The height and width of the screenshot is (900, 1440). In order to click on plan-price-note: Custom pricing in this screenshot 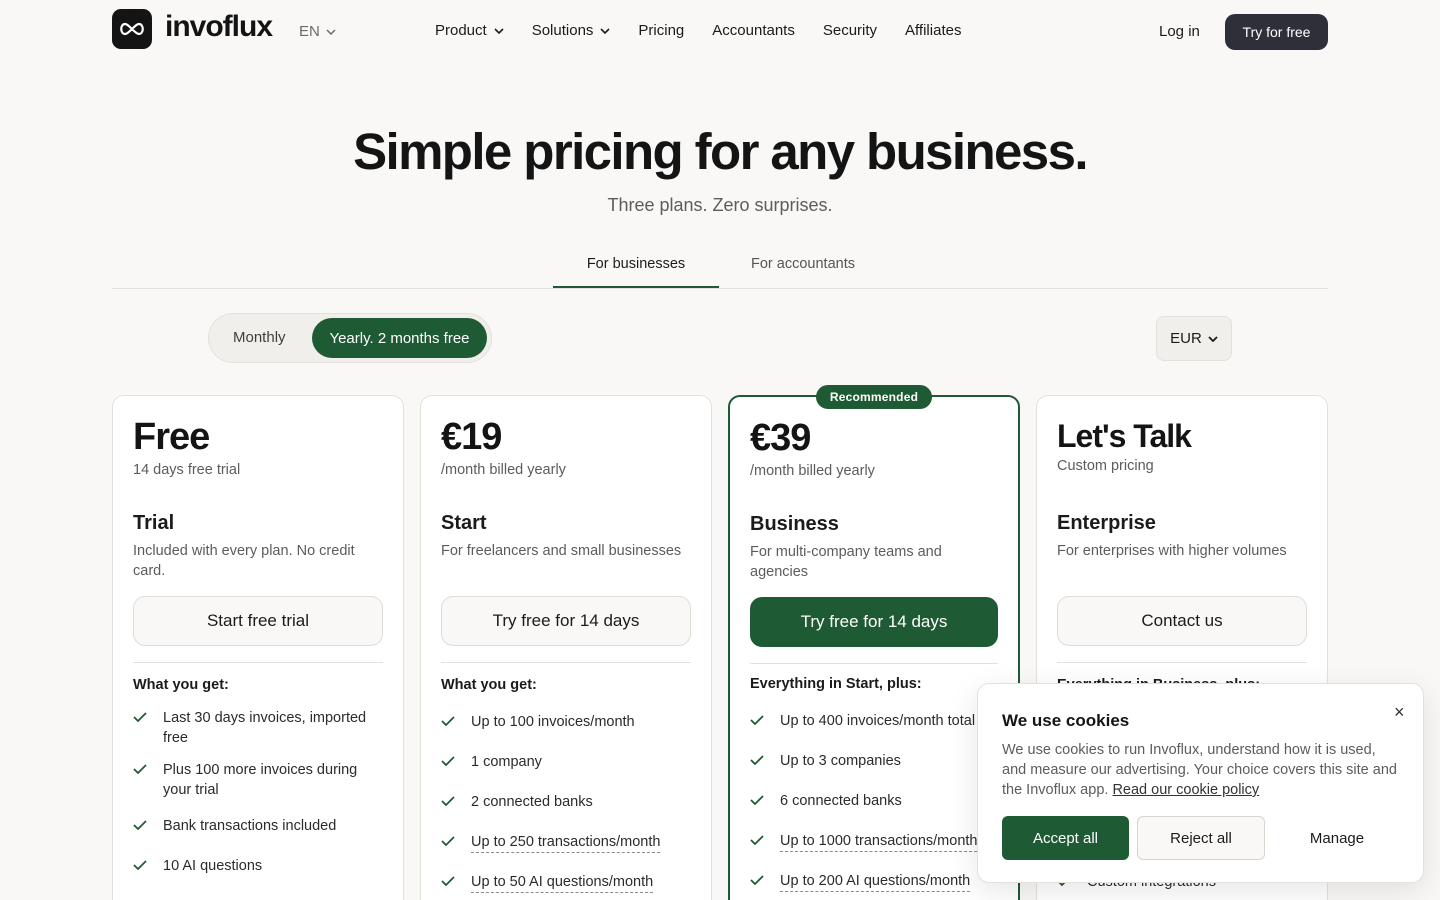, I will do `click(1105, 466)`.